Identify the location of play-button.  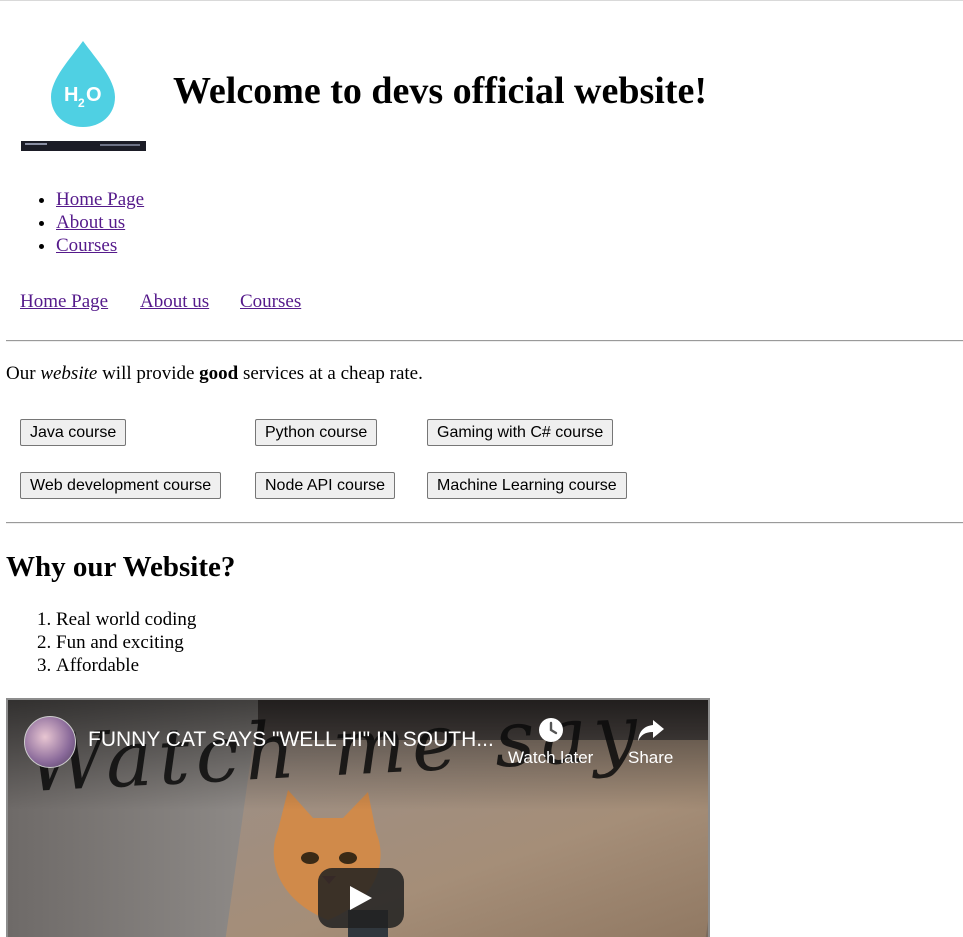
(361, 898).